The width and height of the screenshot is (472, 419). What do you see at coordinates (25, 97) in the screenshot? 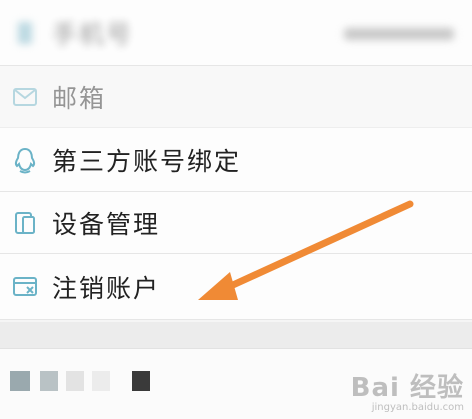
I see `mail-icon` at bounding box center [25, 97].